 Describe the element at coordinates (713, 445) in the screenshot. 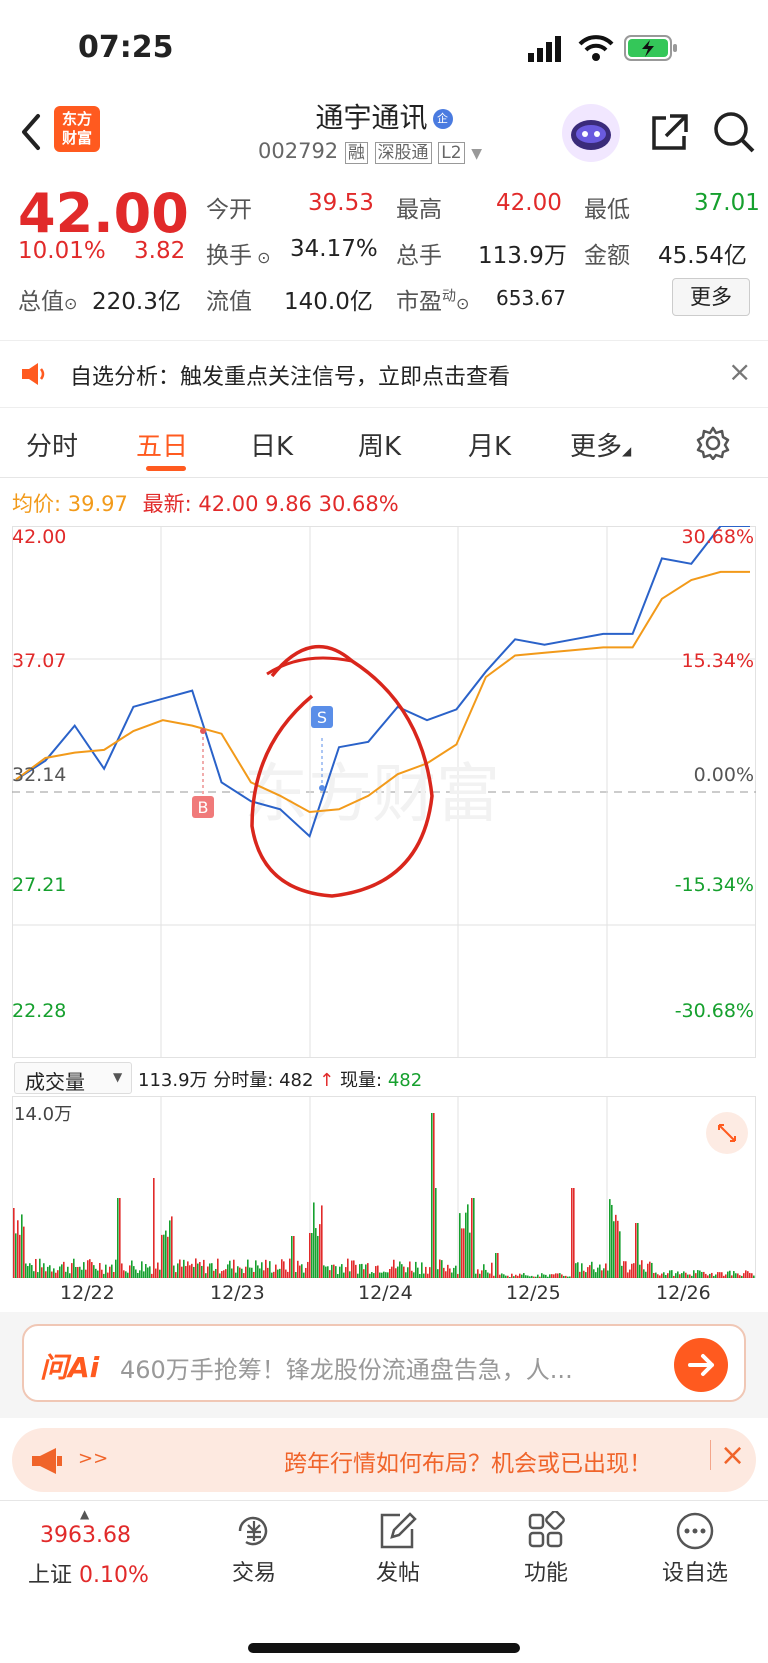

I see `settings-gear-icon` at that location.